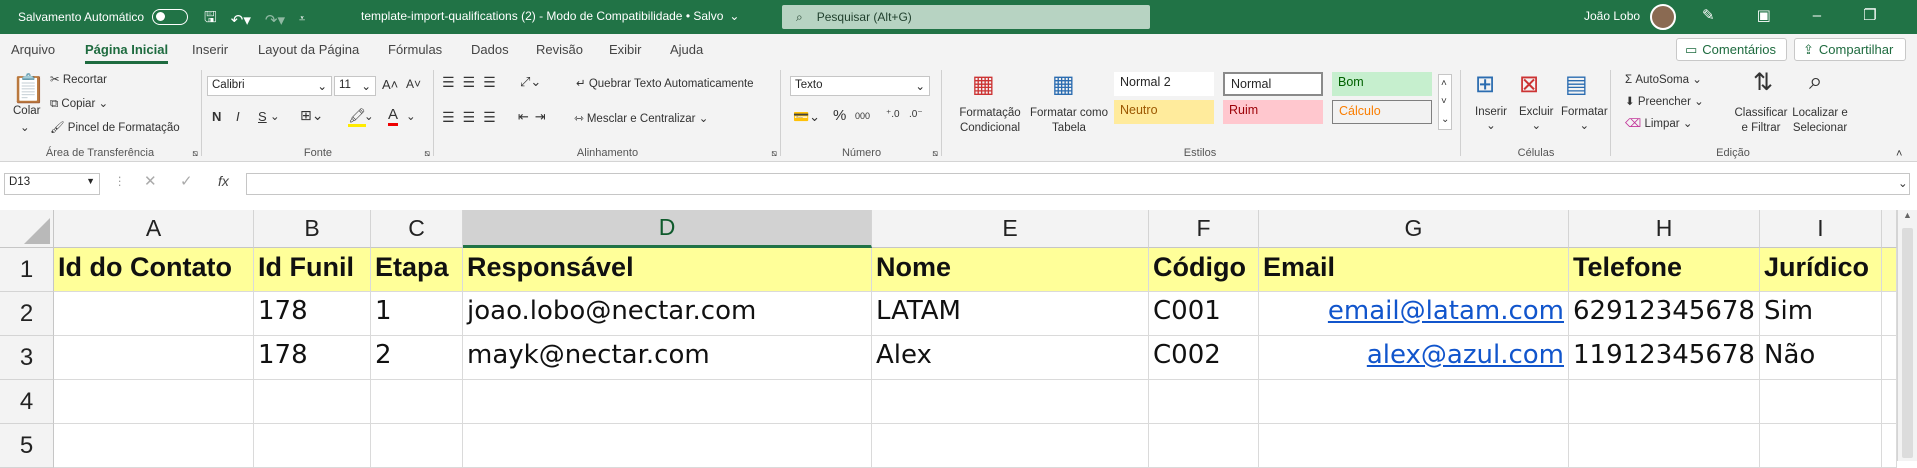  Describe the element at coordinates (355, 86) in the screenshot. I see `font-size-select: 11 ⌄` at that location.